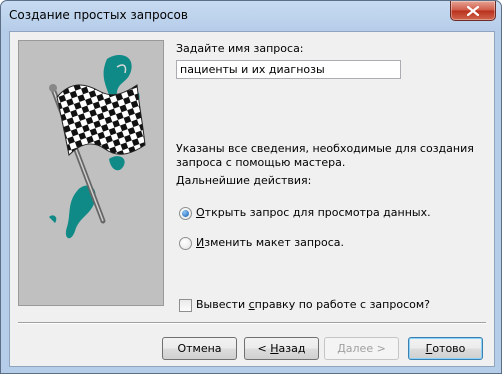 This screenshot has width=502, height=374. What do you see at coordinates (185, 305) in the screenshot?
I see `help-checkbox` at bounding box center [185, 305].